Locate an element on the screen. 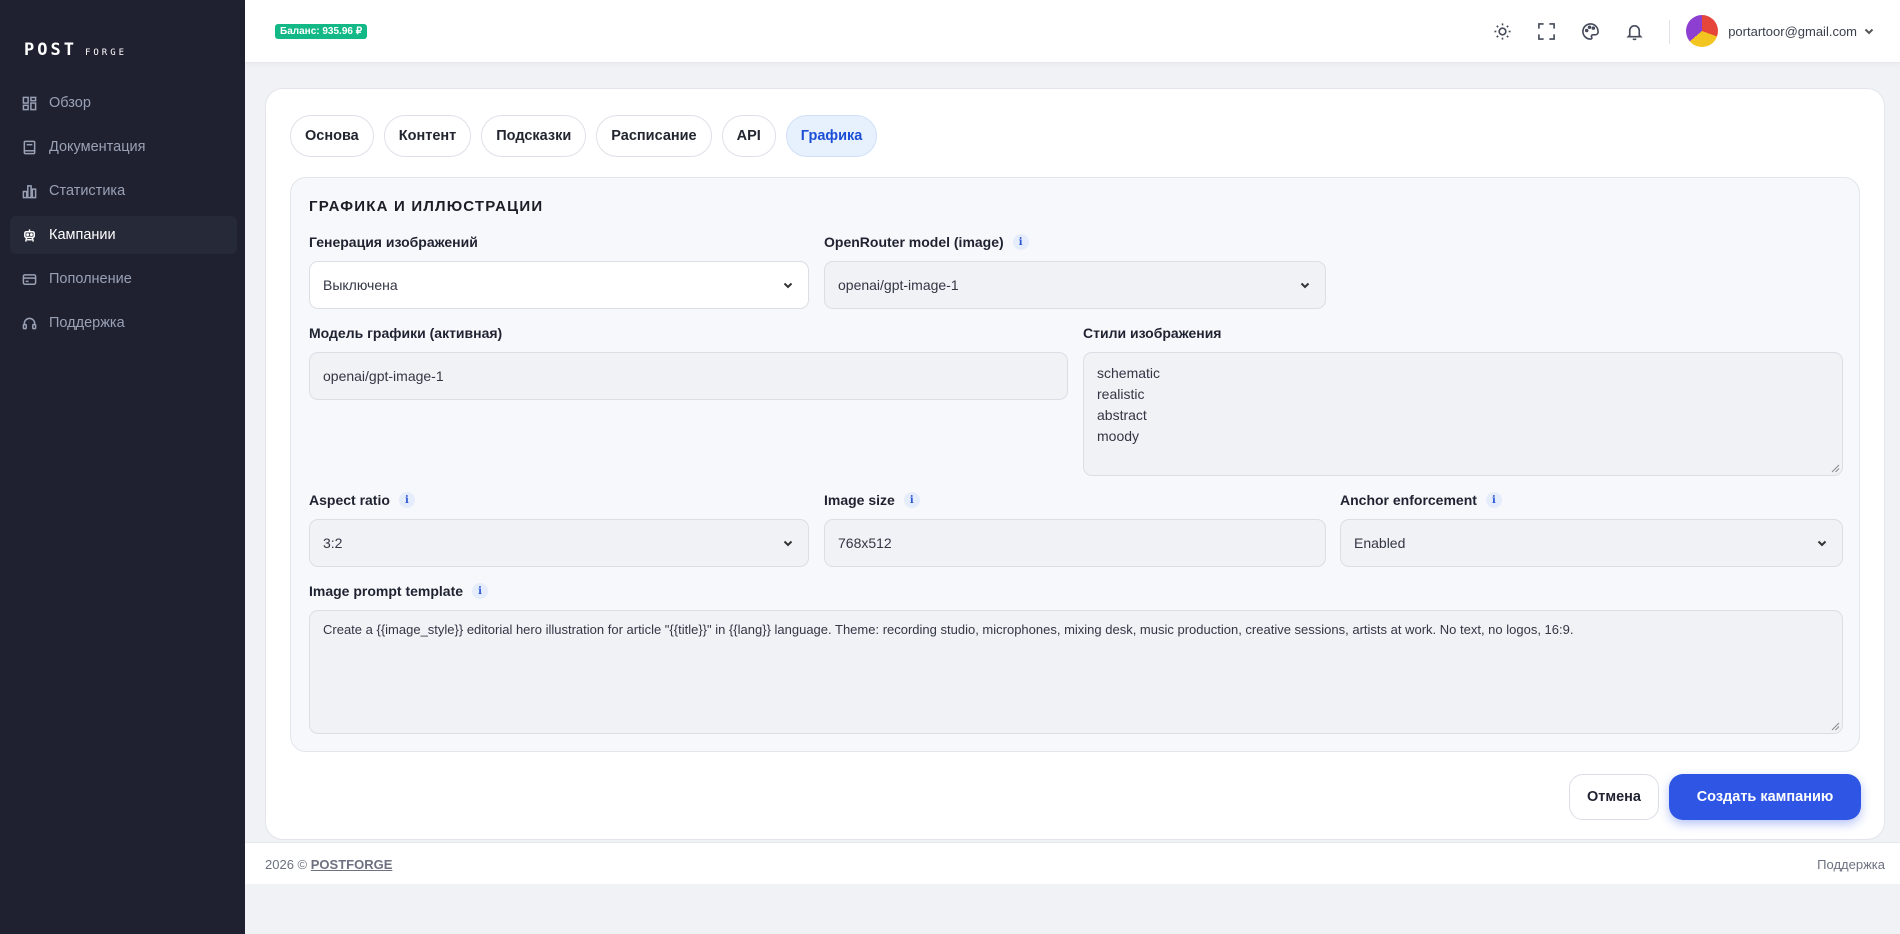  cancel-button: Отмена is located at coordinates (1614, 797).